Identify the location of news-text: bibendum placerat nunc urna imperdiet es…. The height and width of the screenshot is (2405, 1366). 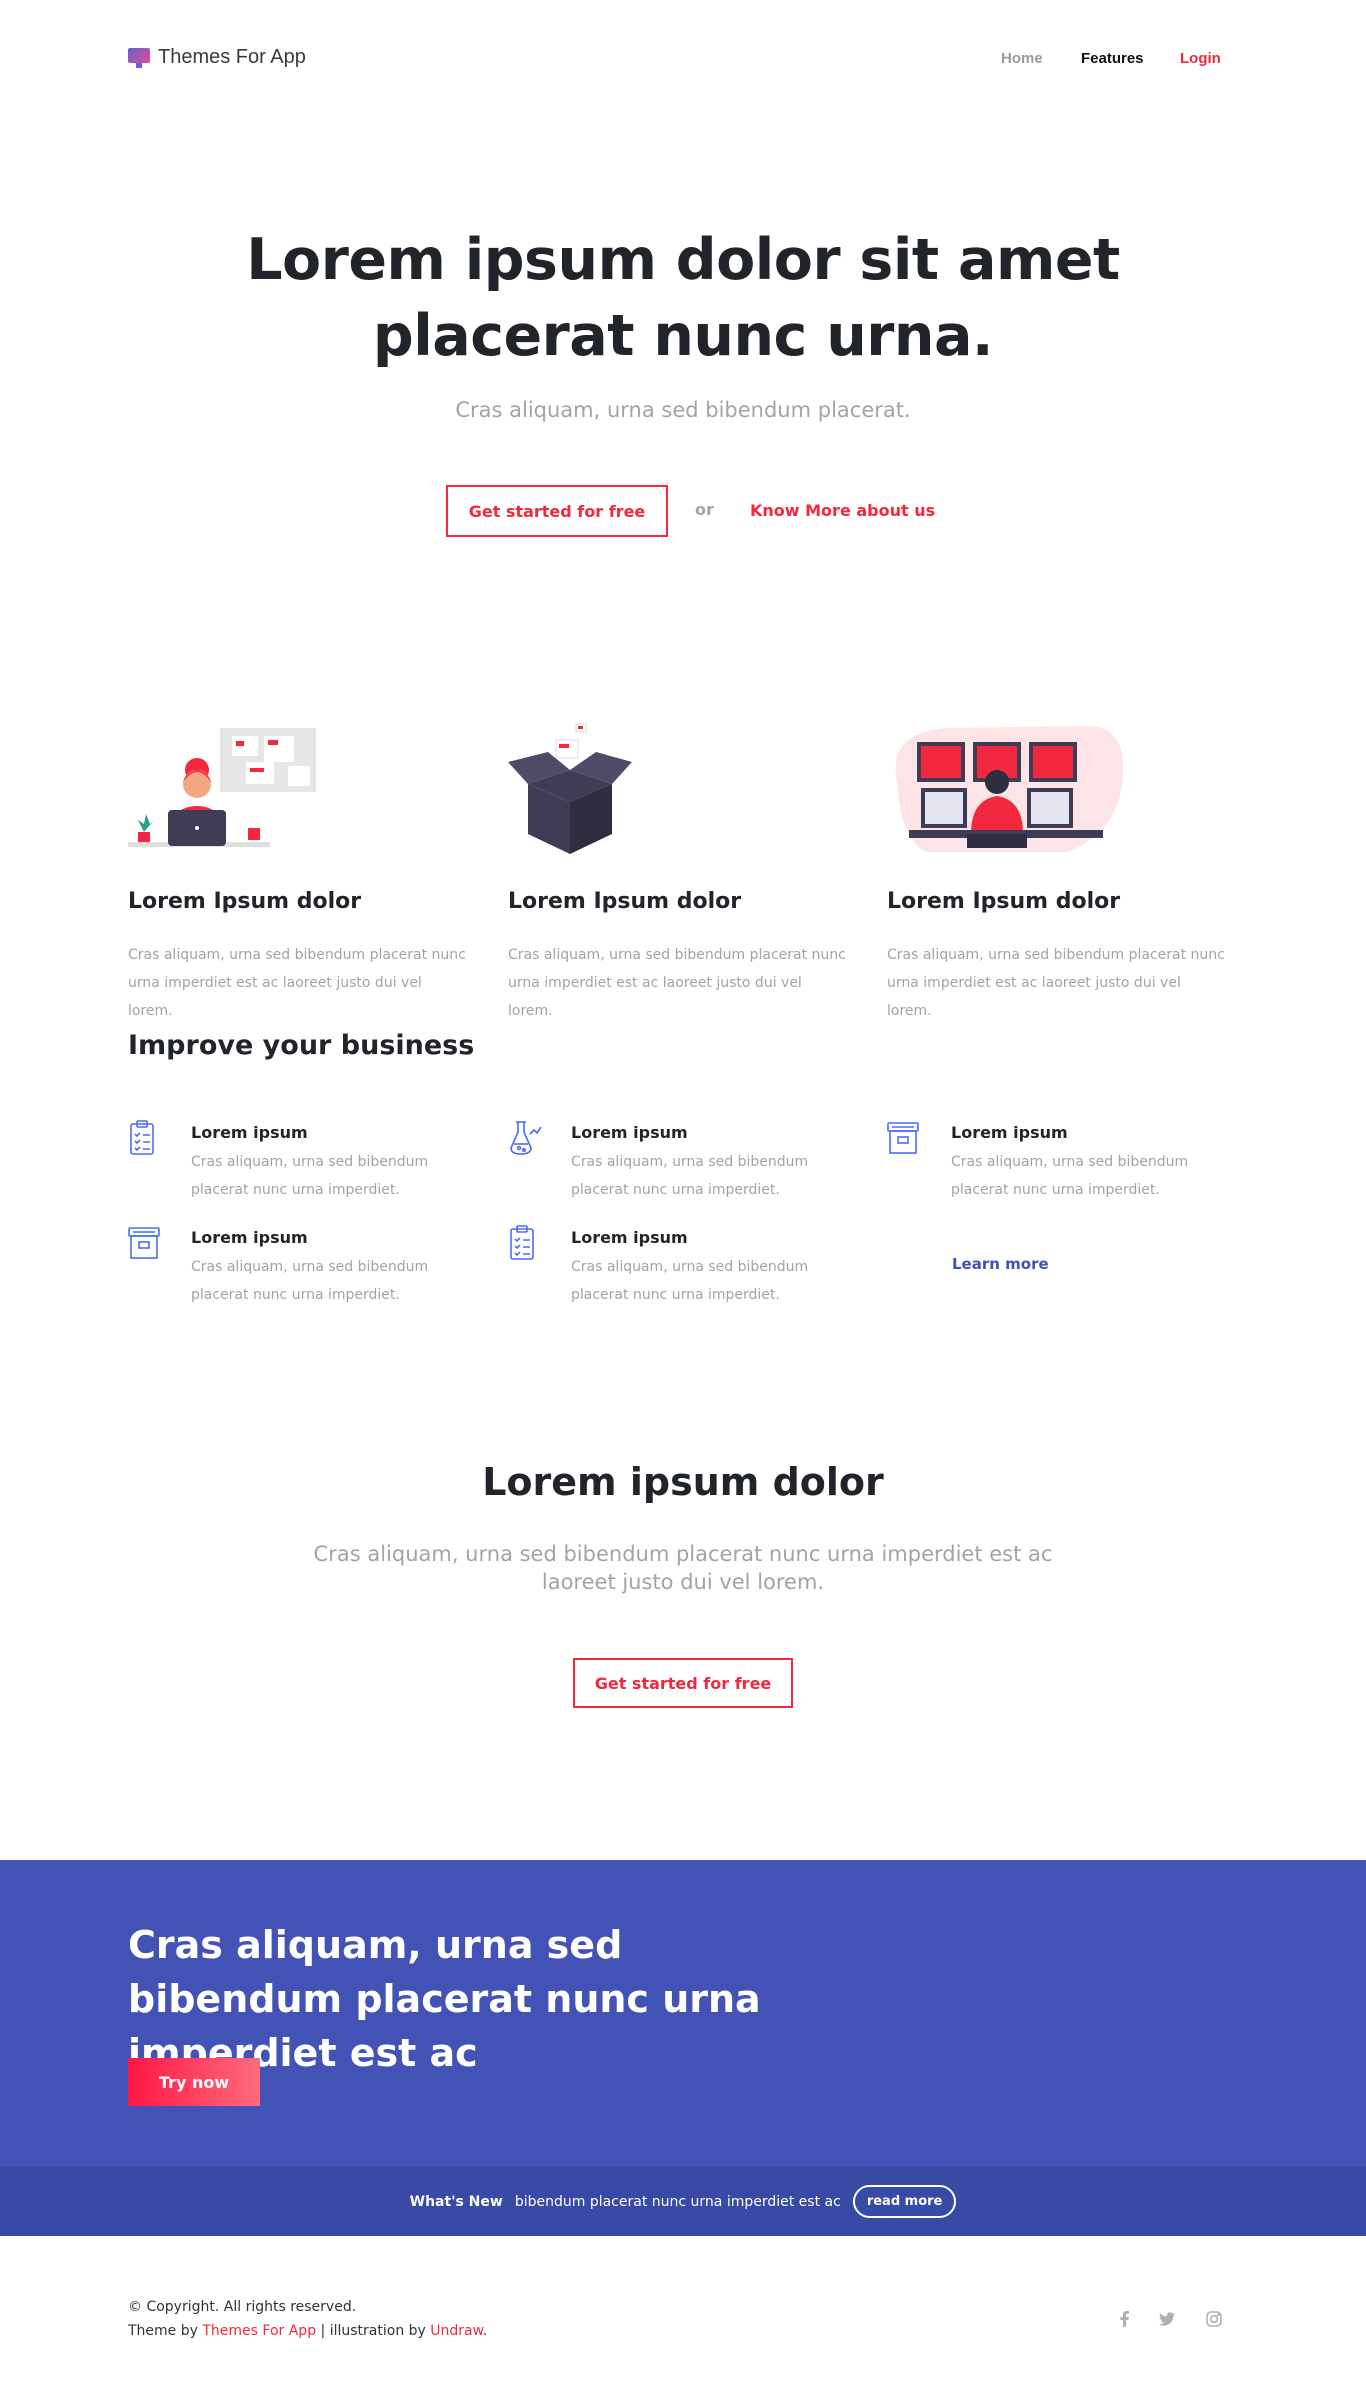
(677, 2201).